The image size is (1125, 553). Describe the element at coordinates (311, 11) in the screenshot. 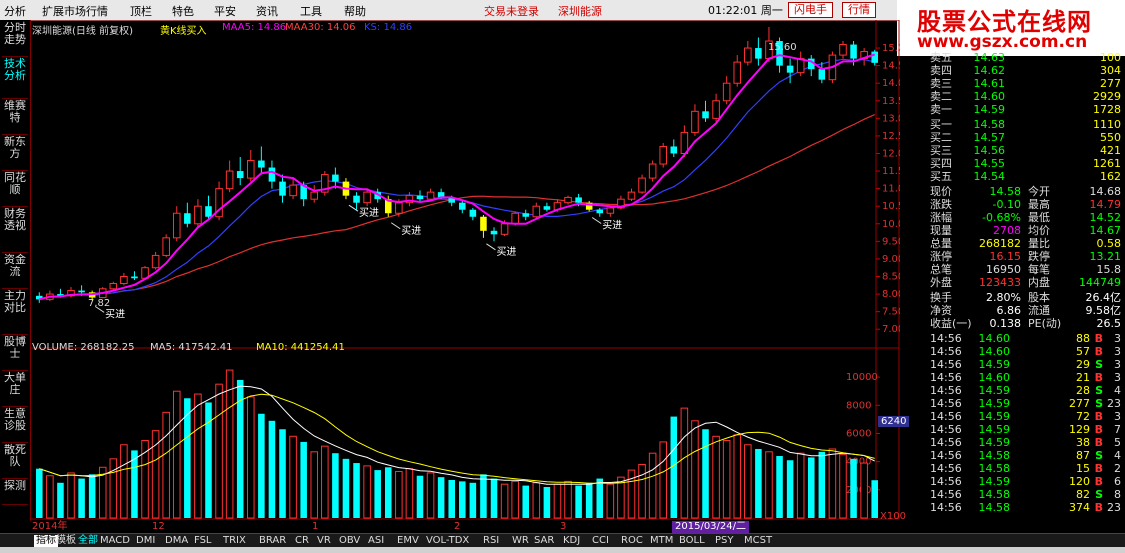

I see `menu-tools: 工具` at that location.